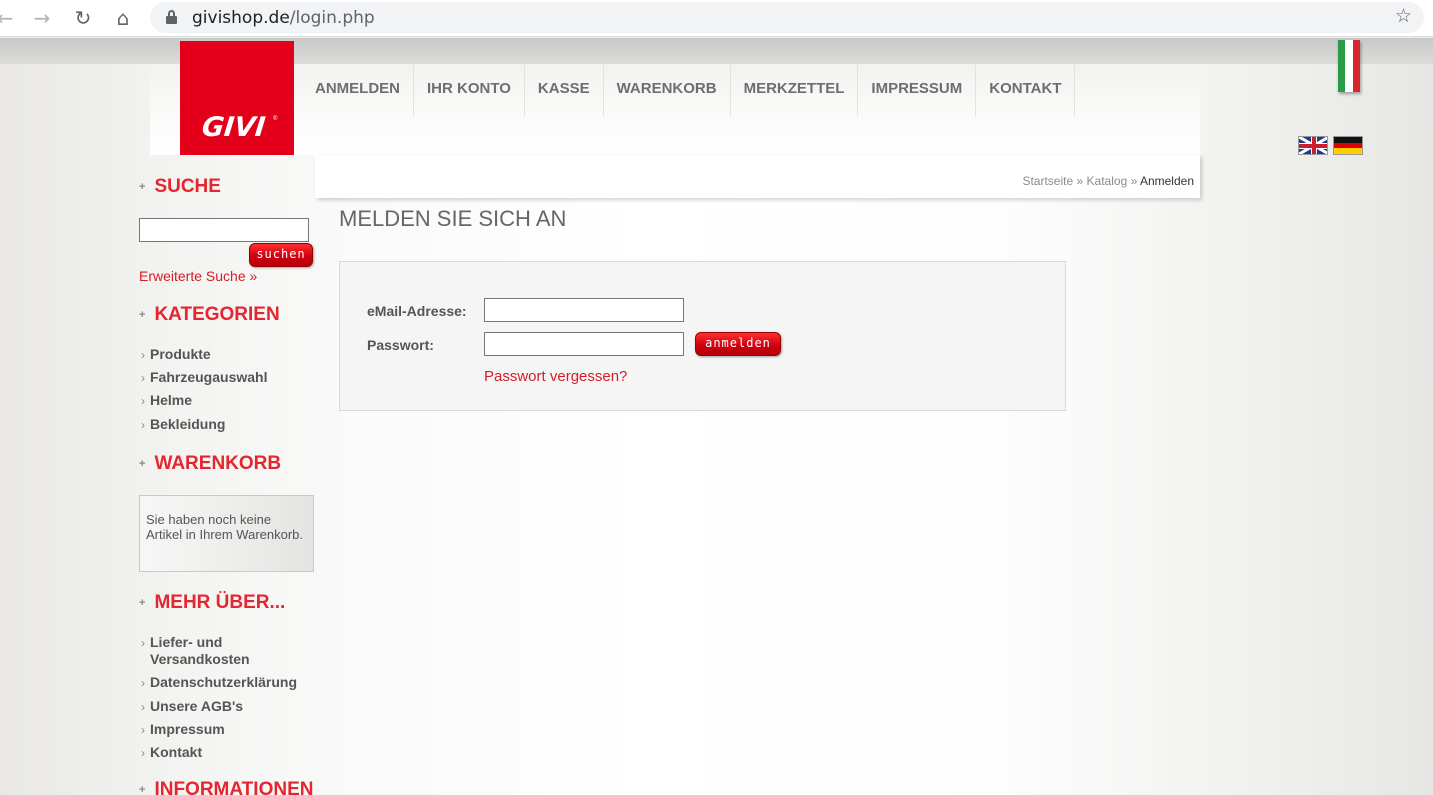  I want to click on info-link-impressum: › Impressum, so click(183, 730).